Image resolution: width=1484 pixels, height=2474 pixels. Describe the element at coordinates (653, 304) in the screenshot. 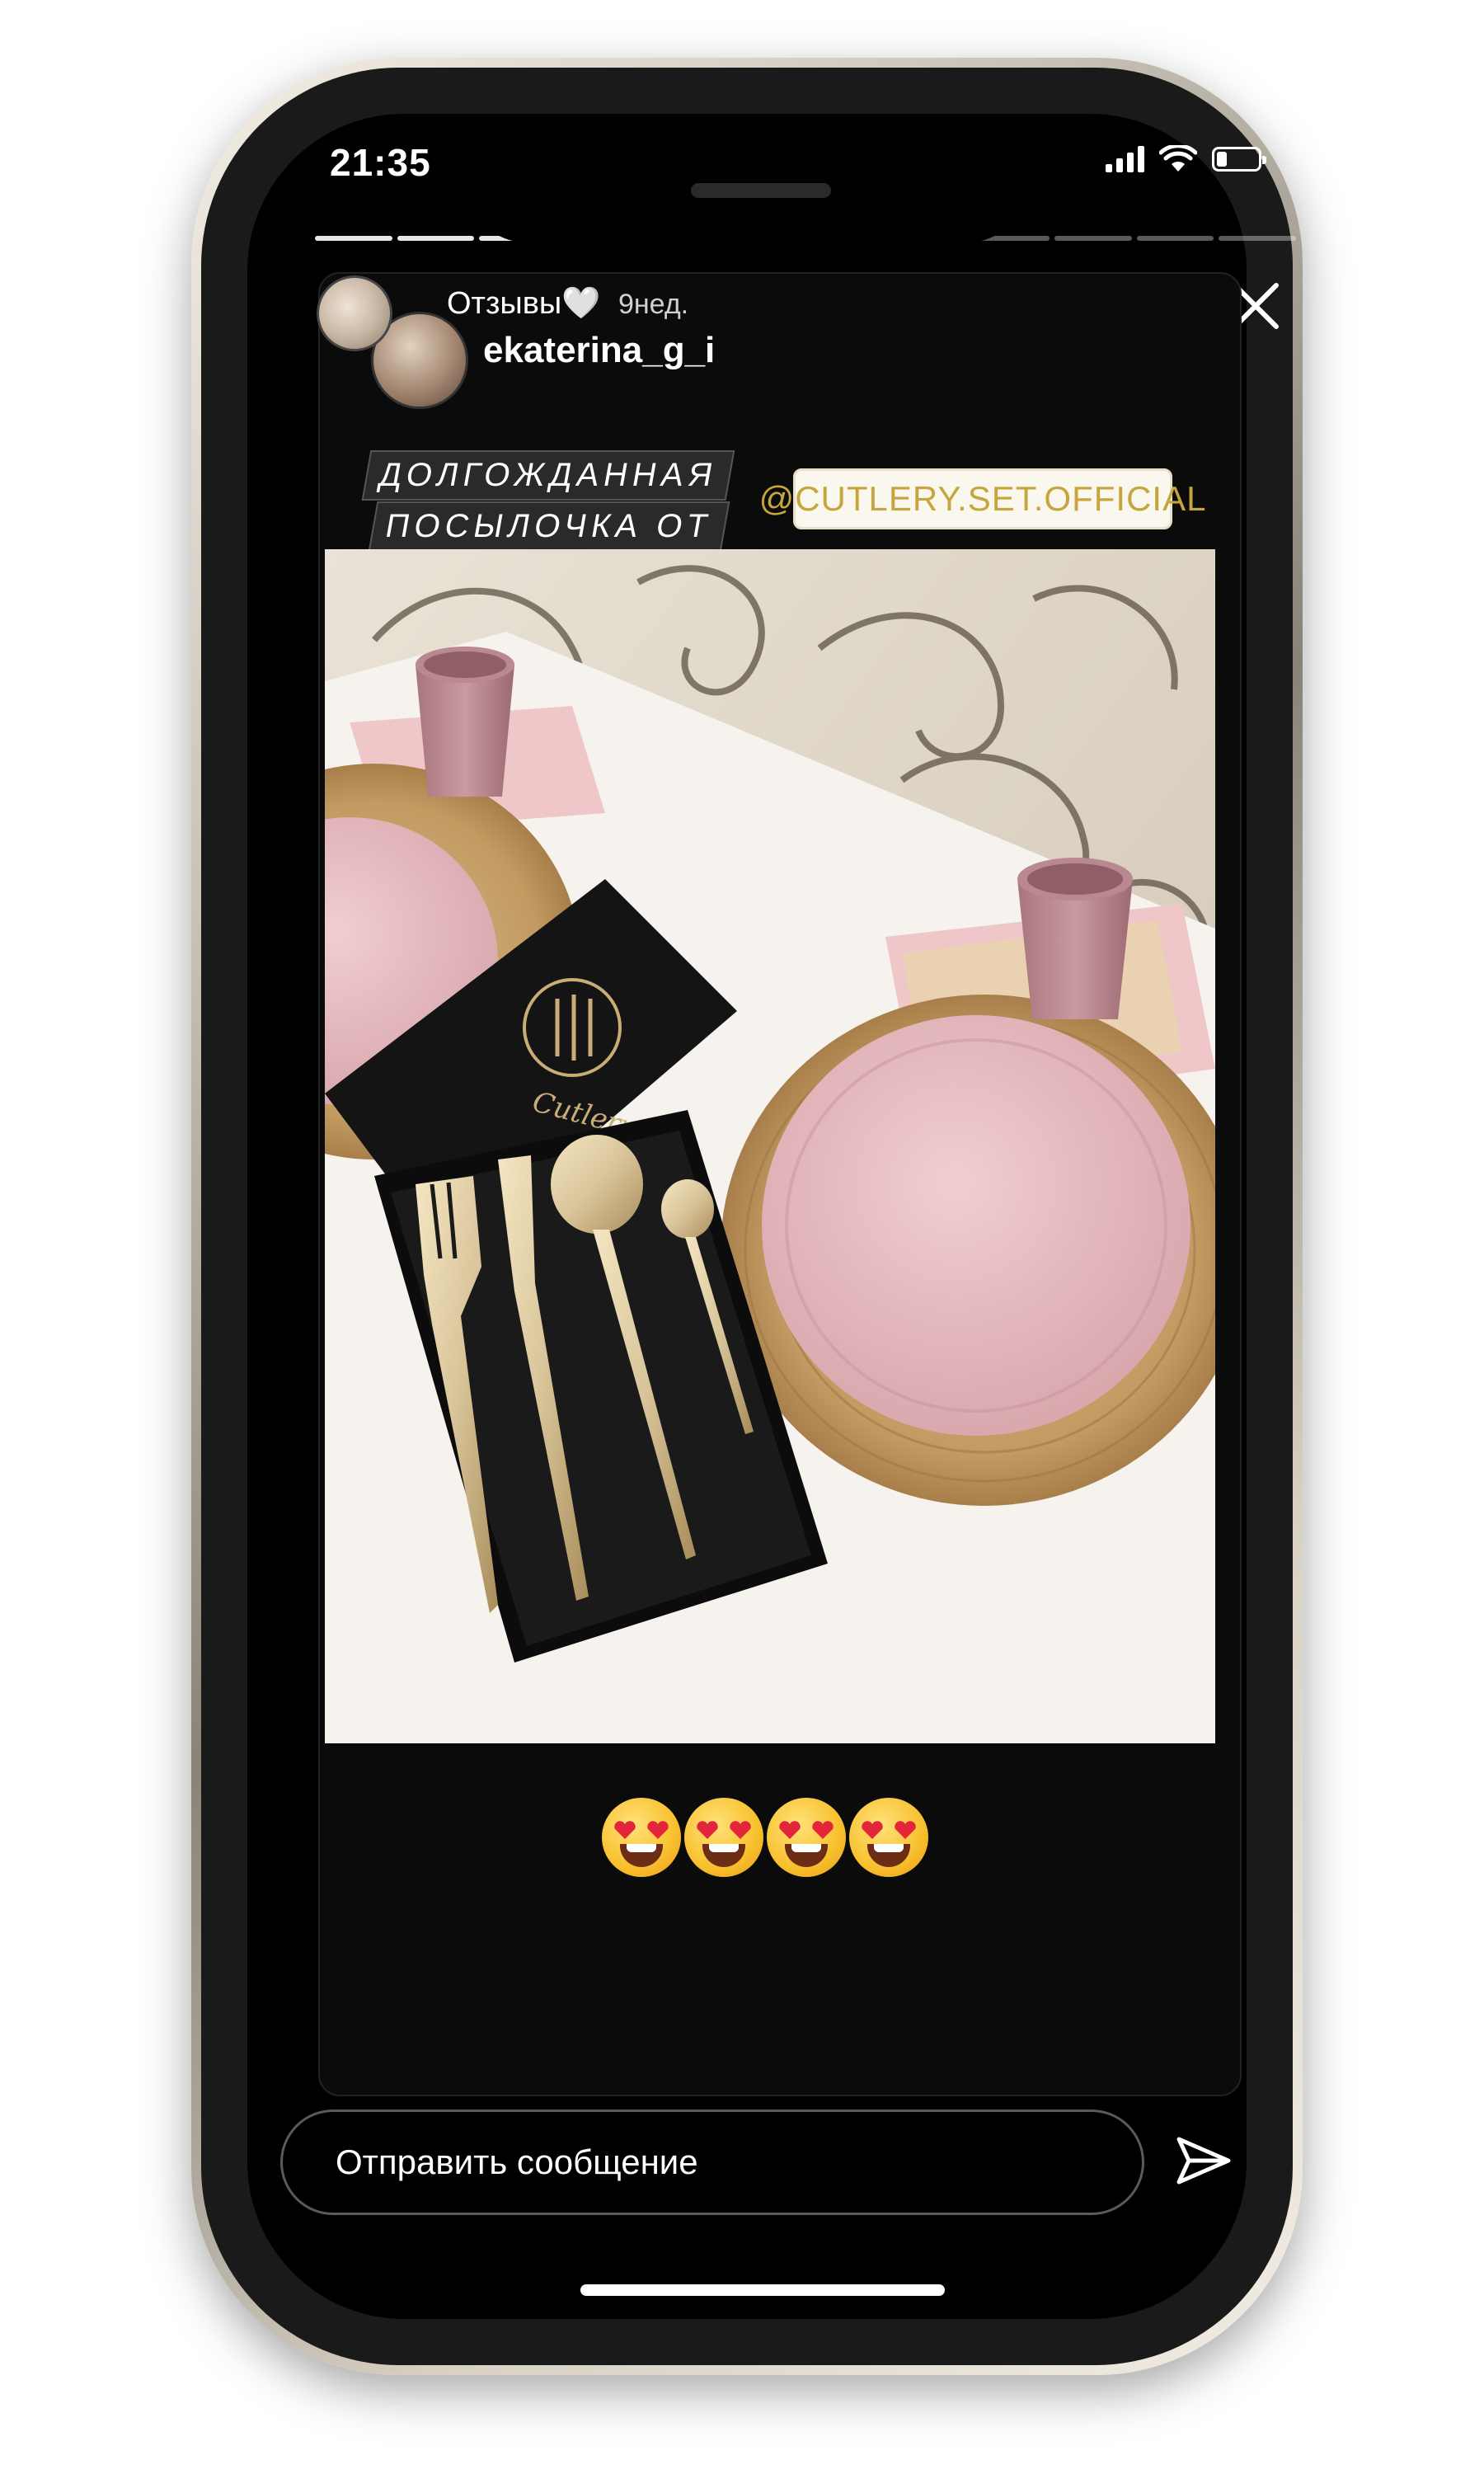

I see `story-time-ago: 9нед.` at that location.